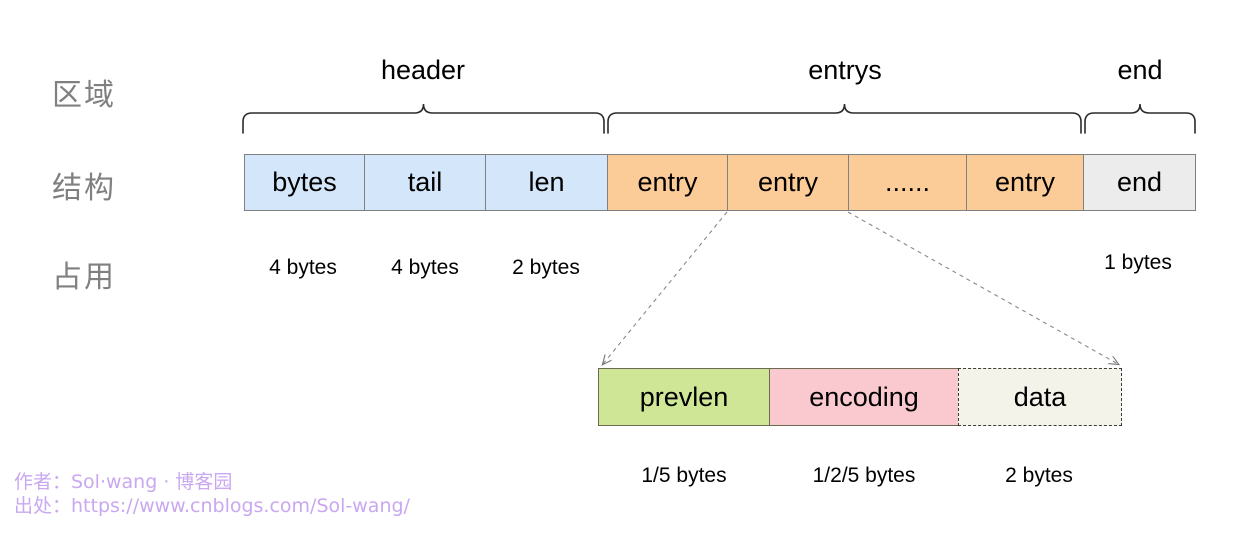 This screenshot has width=1241, height=534. I want to click on row-label-region: 区域, so click(84, 95).